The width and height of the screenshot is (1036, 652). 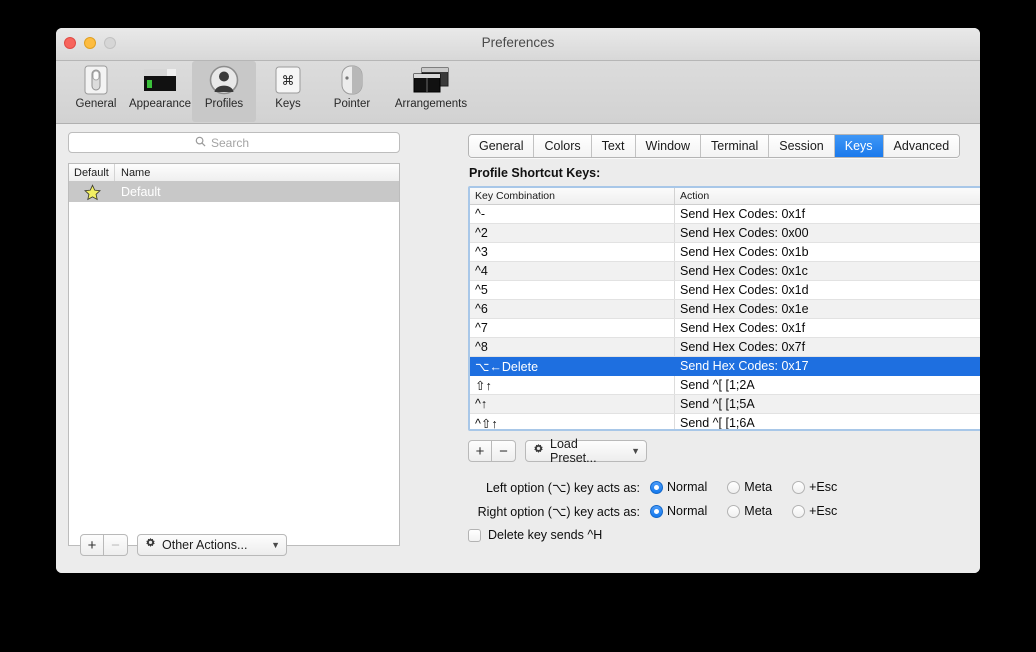 What do you see at coordinates (668, 146) in the screenshot?
I see `tab-window: Window` at bounding box center [668, 146].